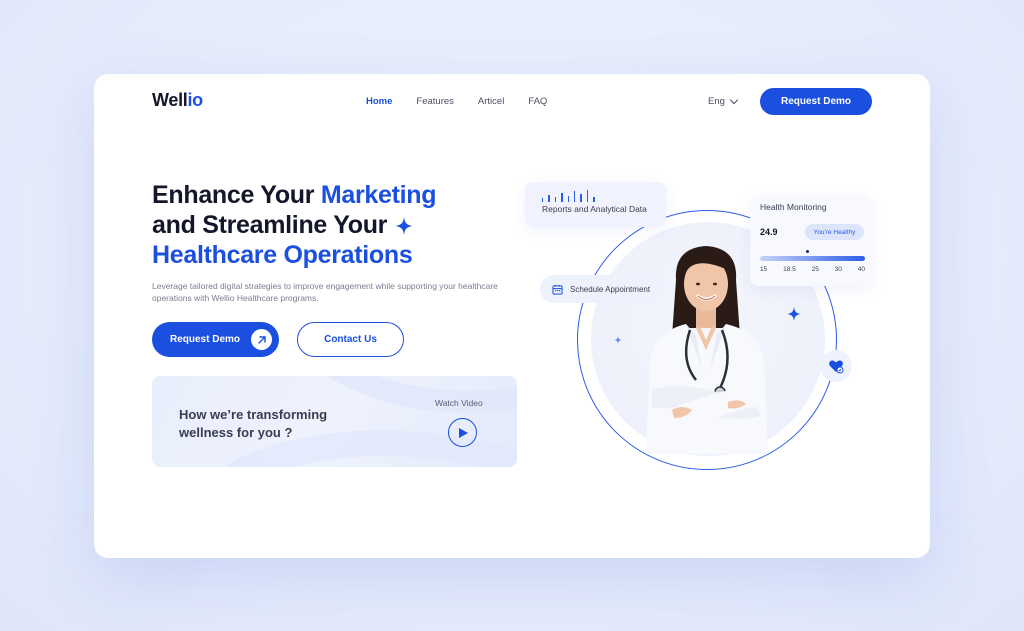 This screenshot has width=1024, height=631. I want to click on health-tick: 40, so click(861, 269).